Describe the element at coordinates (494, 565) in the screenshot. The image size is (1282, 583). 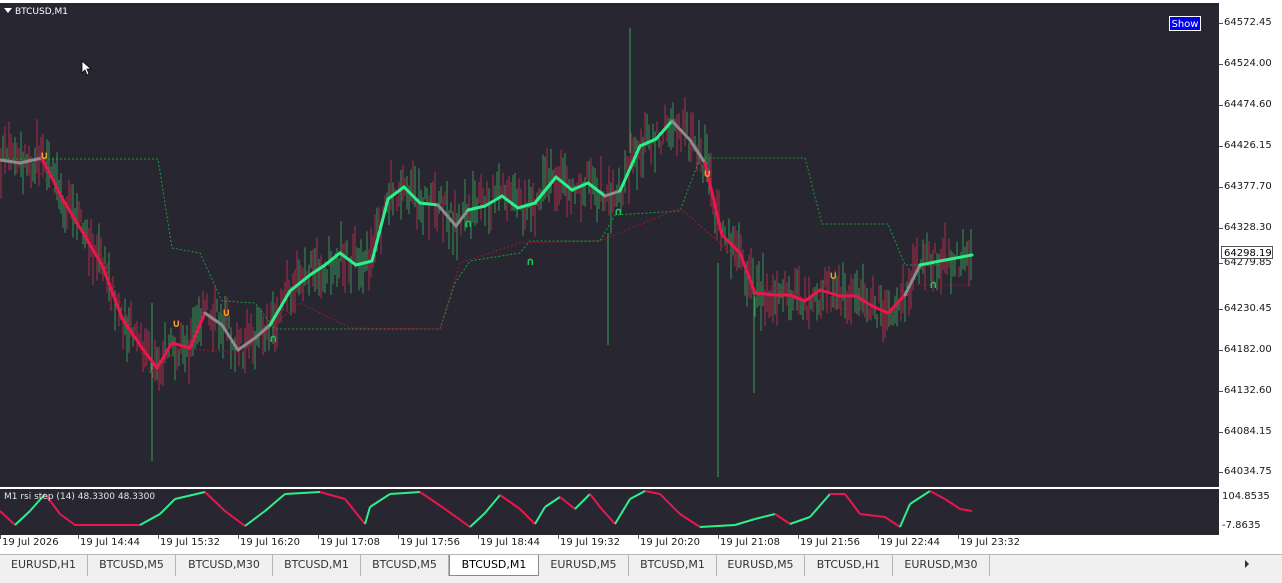
I see `chart-tab-active: BTCUSD,M1` at that location.